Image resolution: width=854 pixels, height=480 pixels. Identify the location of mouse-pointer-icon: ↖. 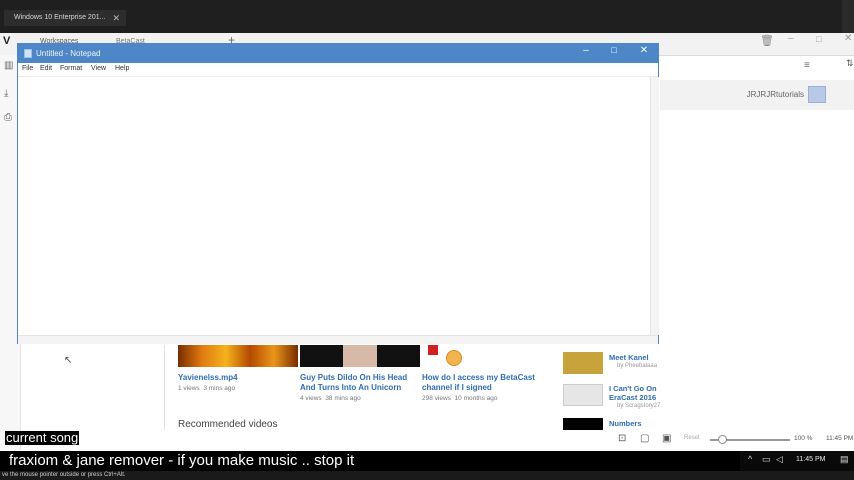
(68, 360).